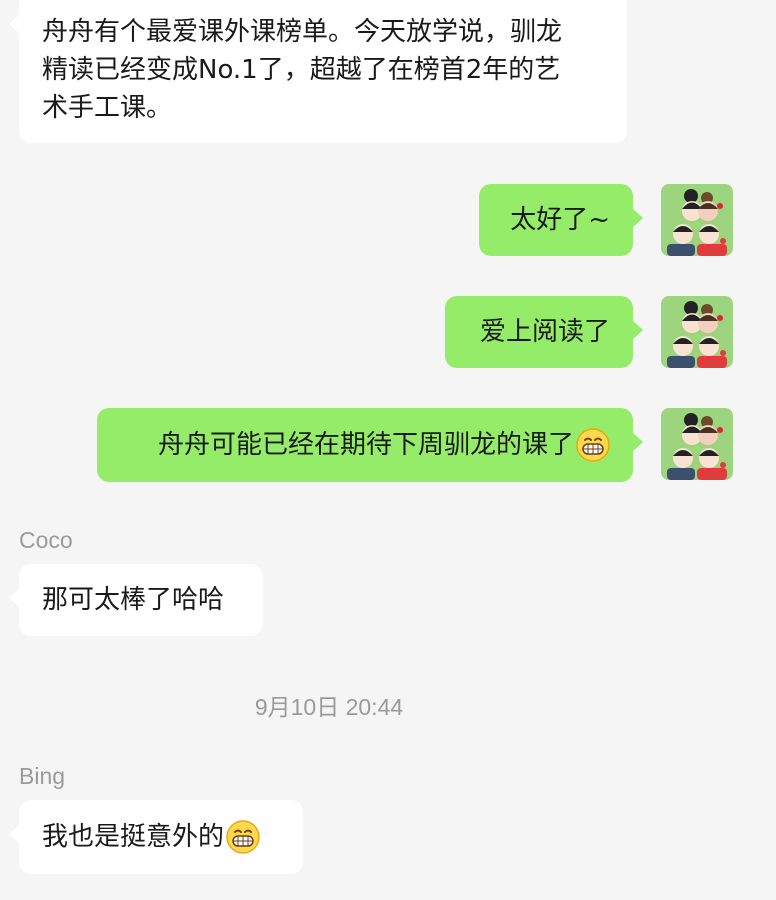 This screenshot has width=776, height=900. What do you see at coordinates (133, 837) in the screenshot?
I see `message-text: 我也是挺意外的` at bounding box center [133, 837].